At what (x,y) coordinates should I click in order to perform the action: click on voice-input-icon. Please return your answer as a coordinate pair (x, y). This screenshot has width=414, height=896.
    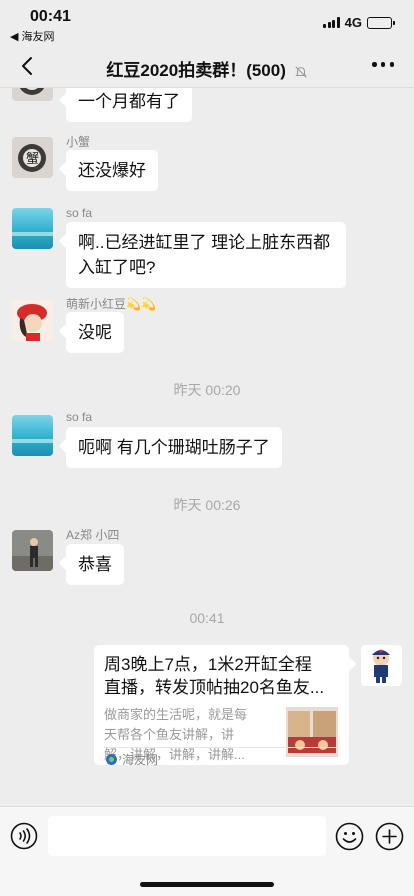
    Looking at the image, I should click on (24, 836).